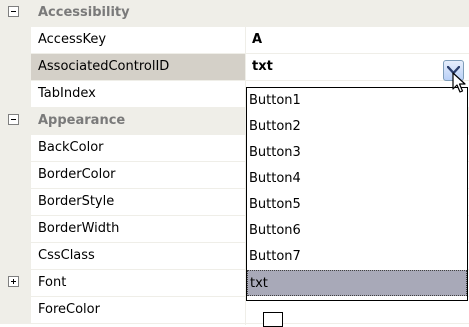 This screenshot has height=327, width=469. I want to click on property-name-cell: AssociatedControlID, so click(138, 67).